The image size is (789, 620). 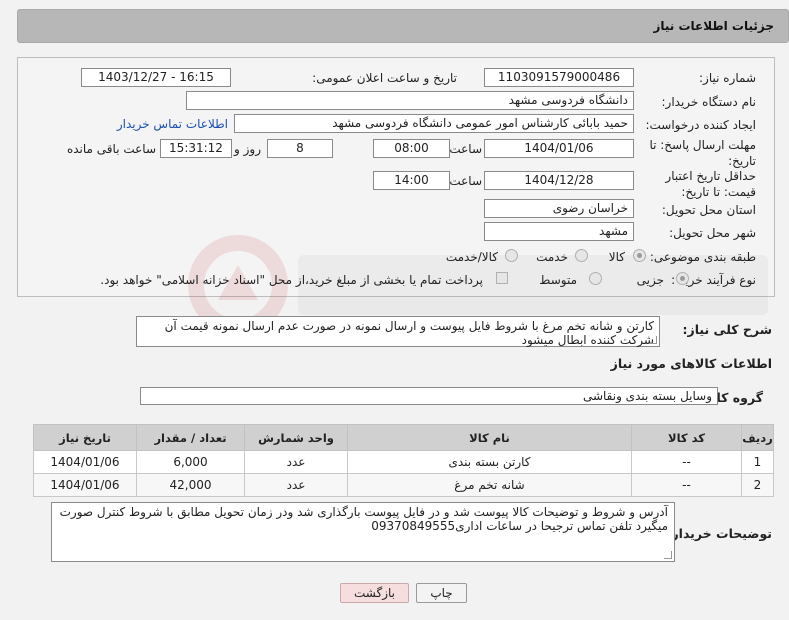 What do you see at coordinates (710, 184) in the screenshot?
I see `price-validity-label: حداقل تاریخ اعتبار قیمت: تا تاریخ:` at bounding box center [710, 184].